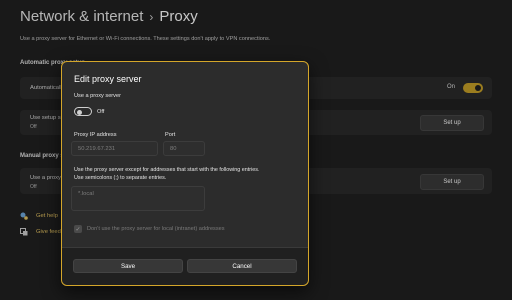 The width and height of the screenshot is (512, 300). What do you see at coordinates (108, 79) in the screenshot?
I see `dialog-title: Edit proxy server` at bounding box center [108, 79].